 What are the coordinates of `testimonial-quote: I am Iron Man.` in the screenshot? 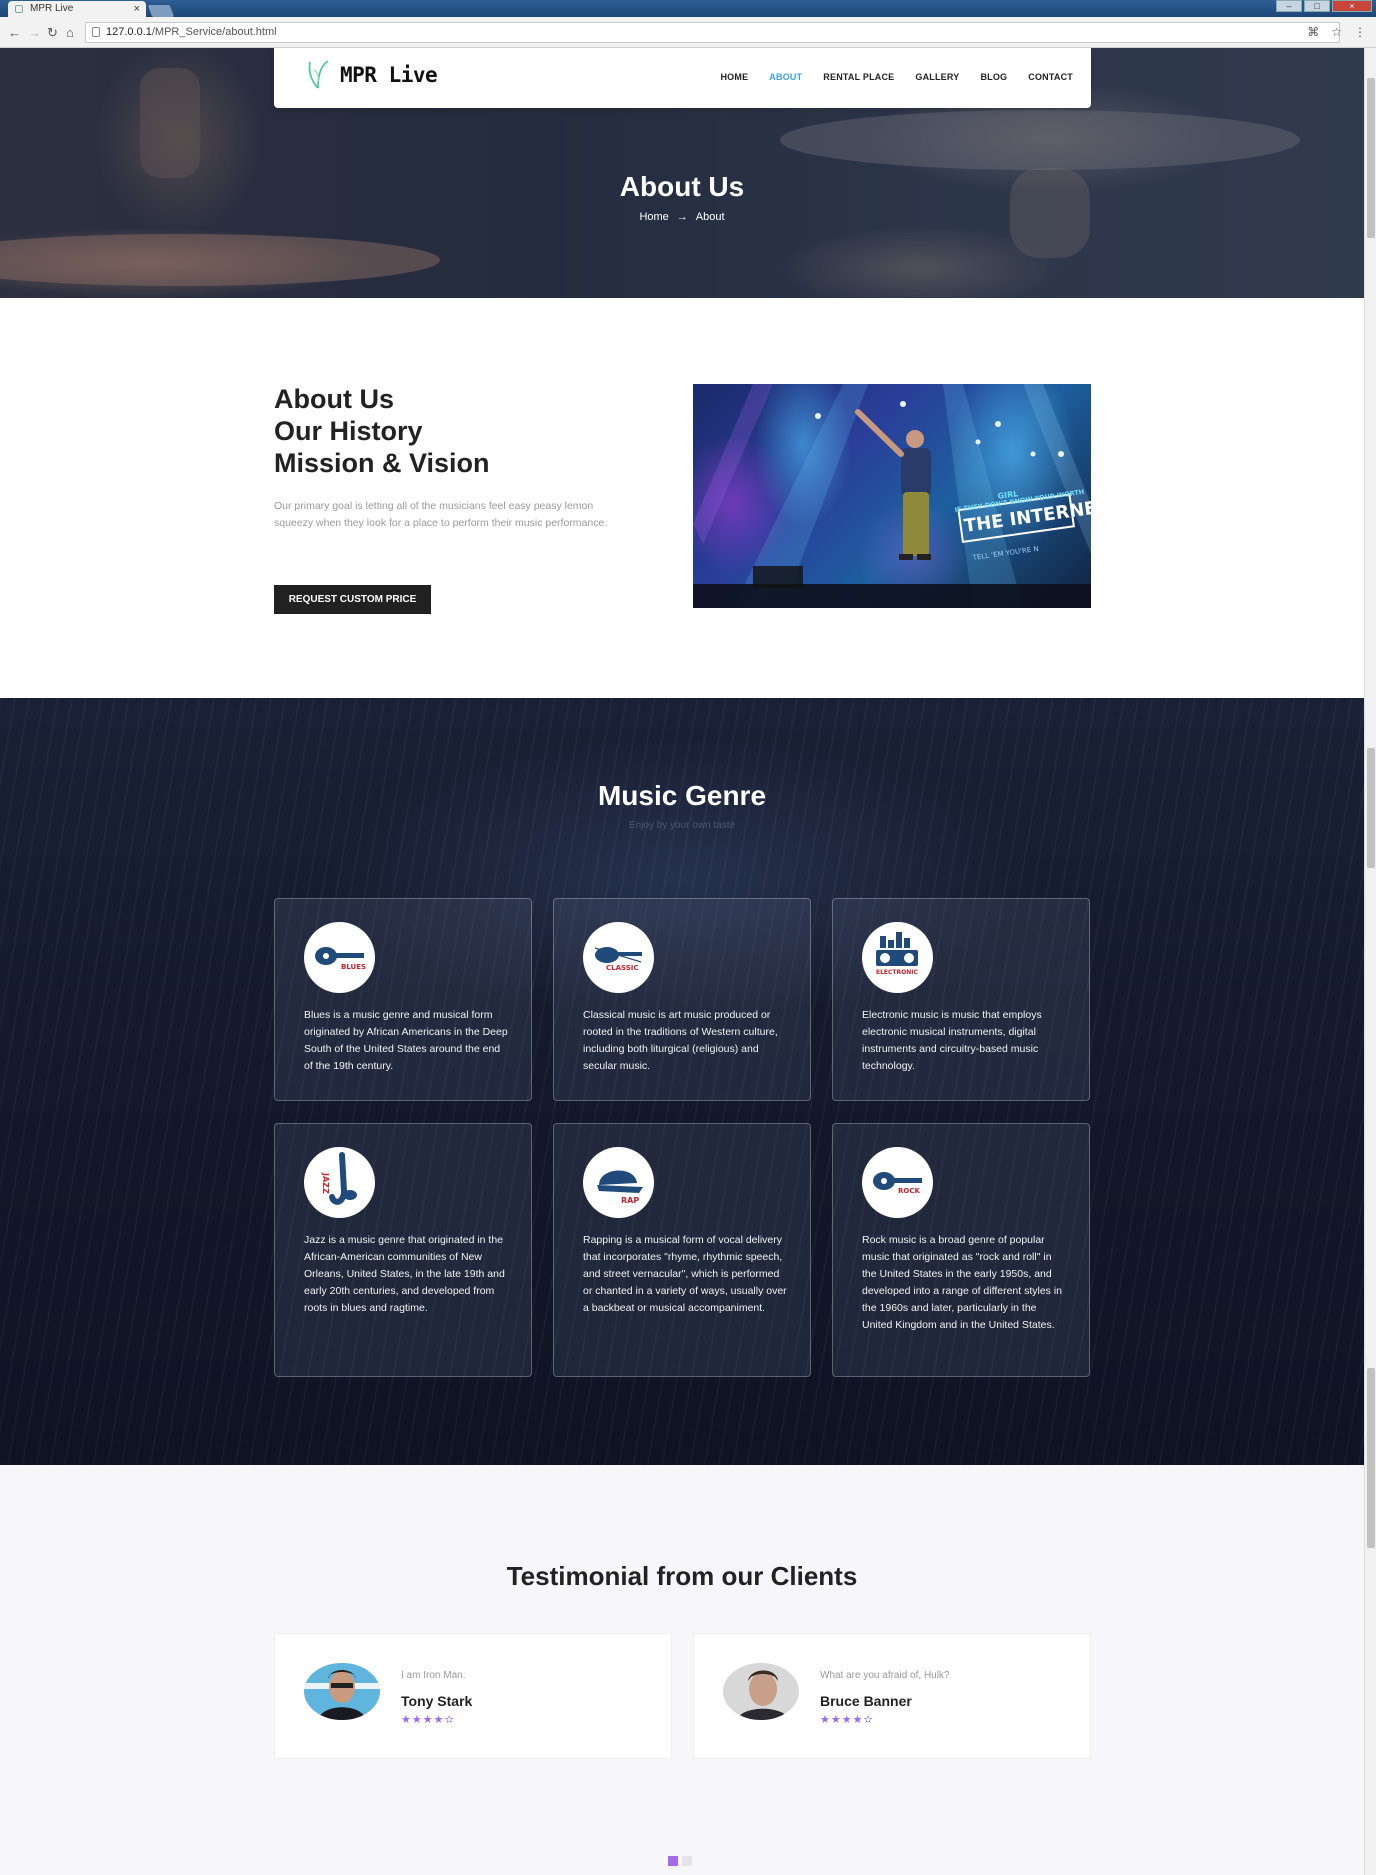 It's located at (433, 1675).